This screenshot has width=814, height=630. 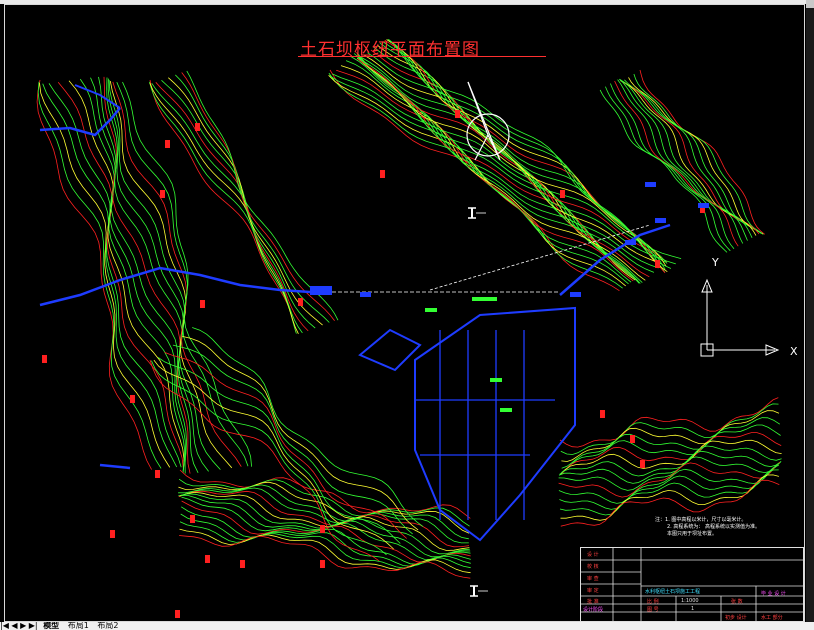 I want to click on tb-label-authorize: 批 准, so click(x=593, y=602).